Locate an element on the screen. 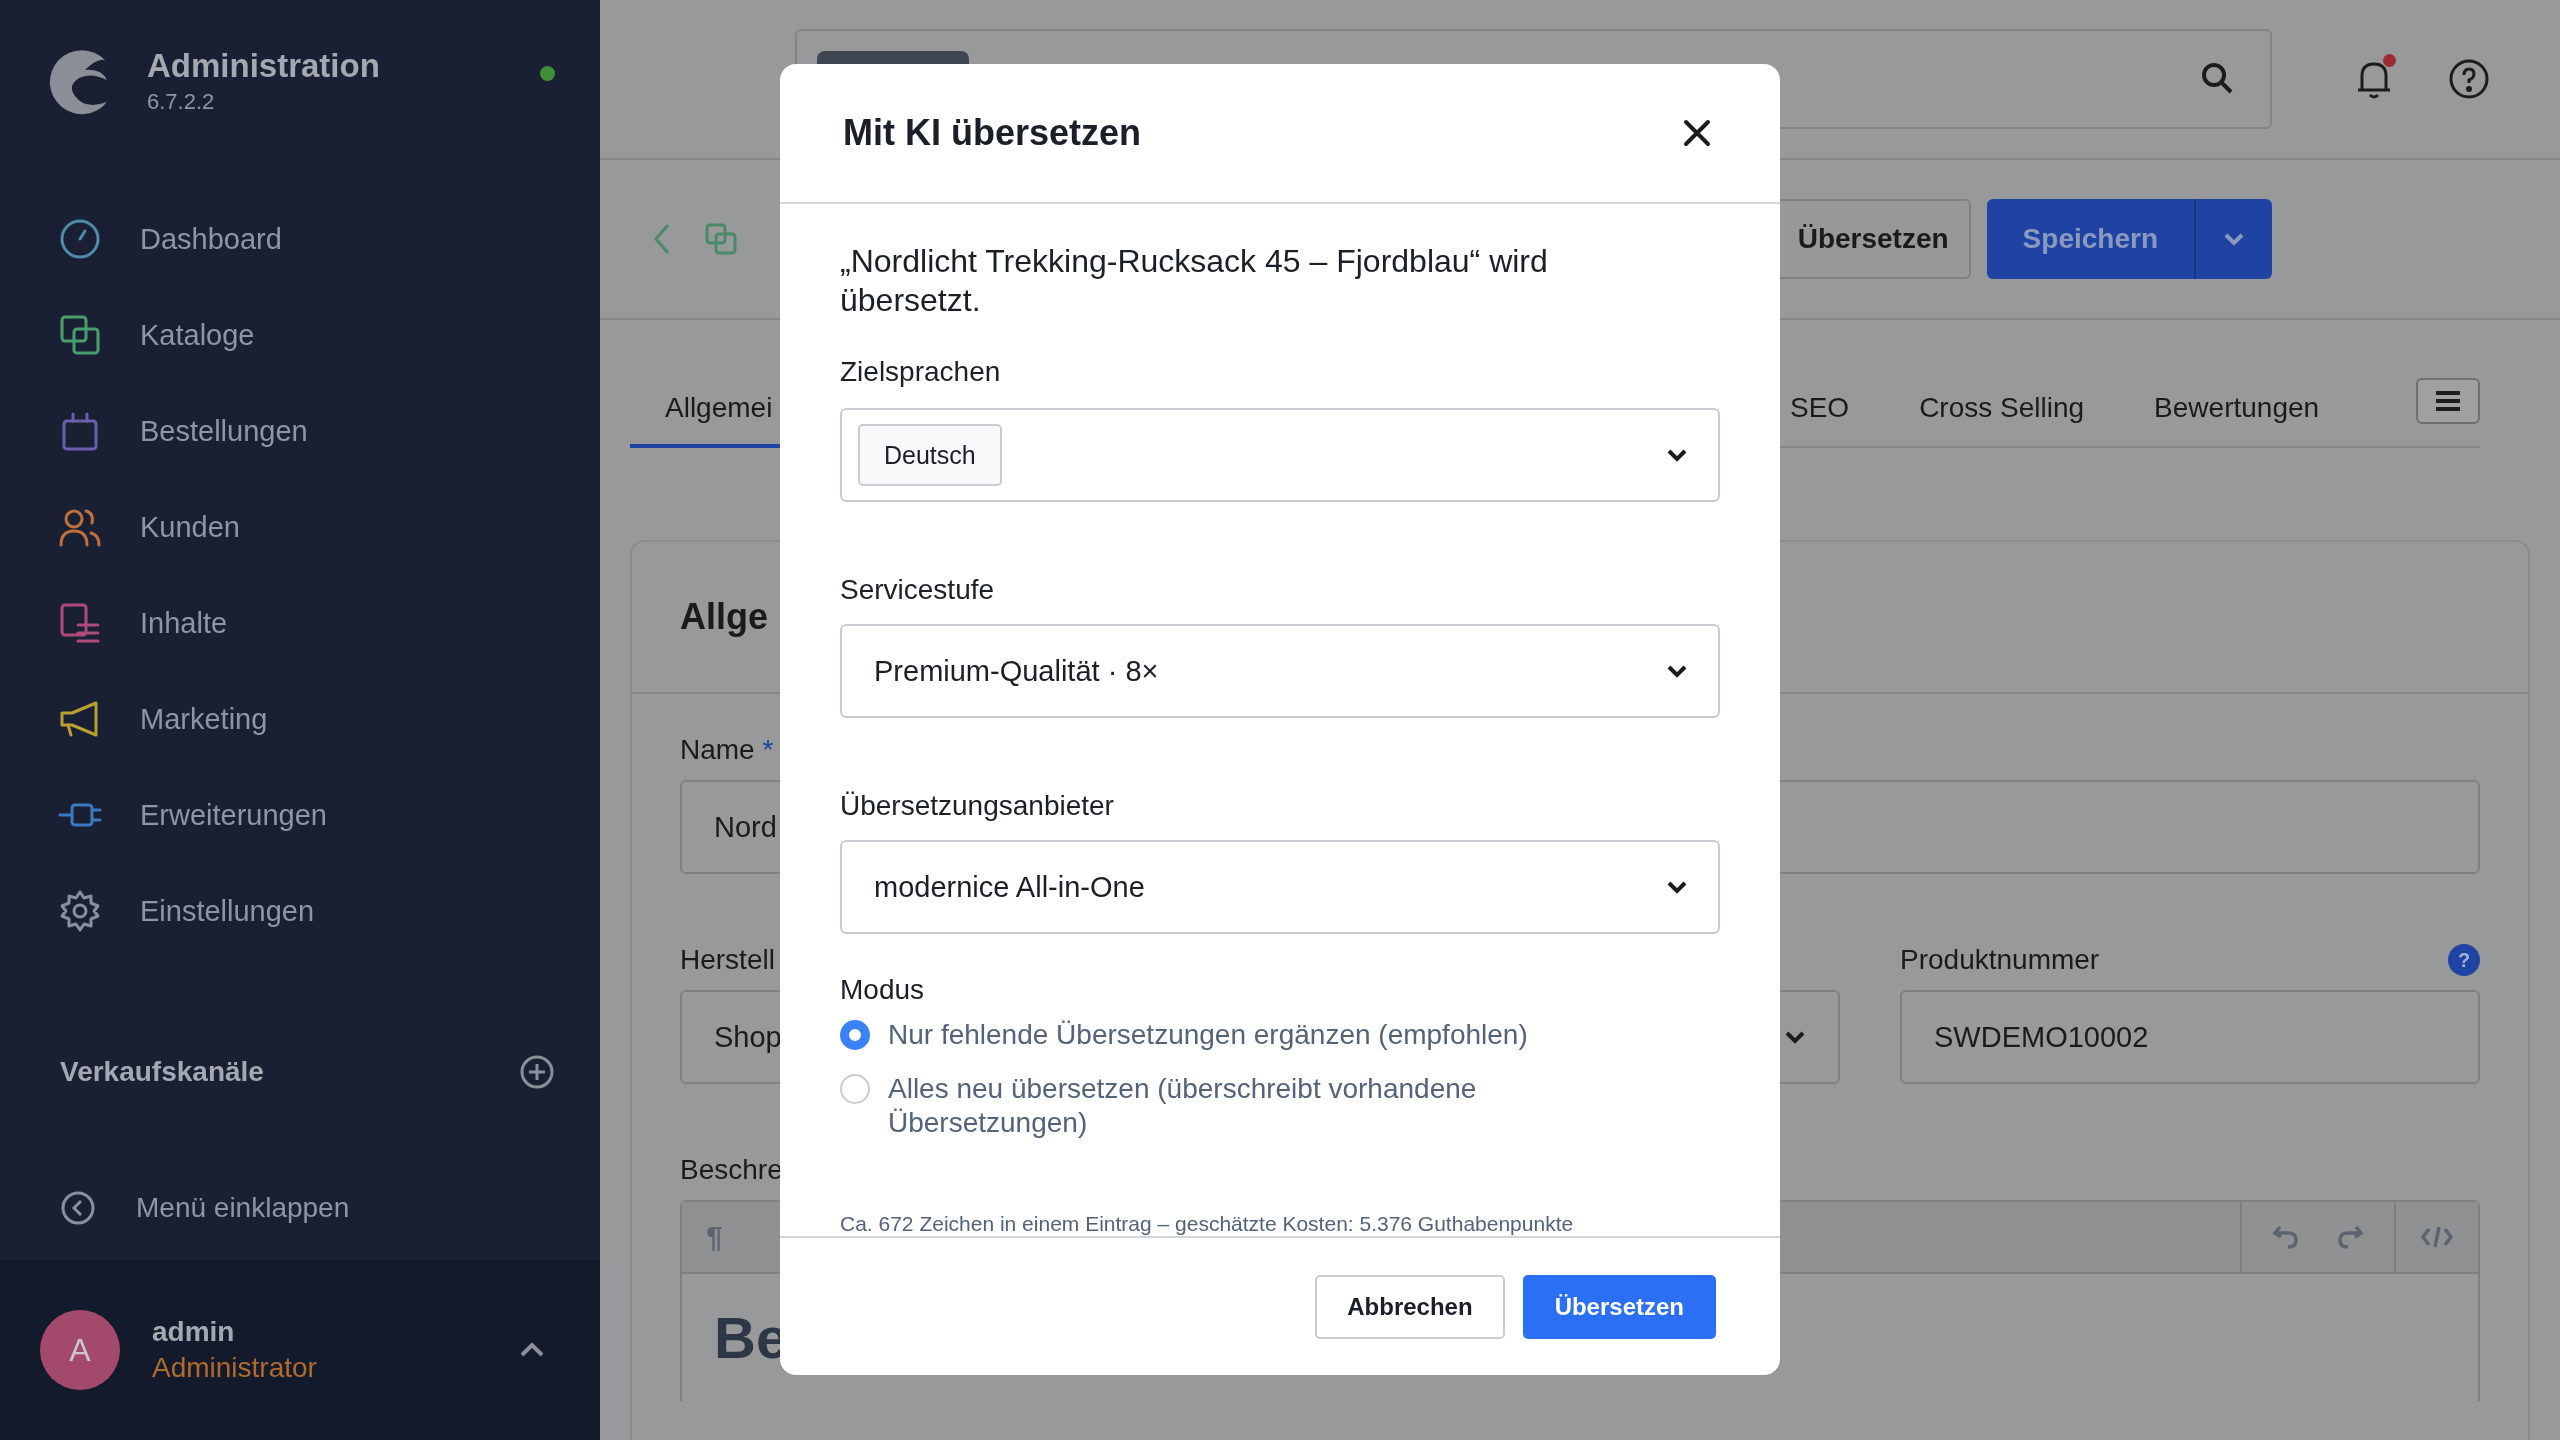 This screenshot has width=2560, height=1440. user-role: Administrator is located at coordinates (235, 1368).